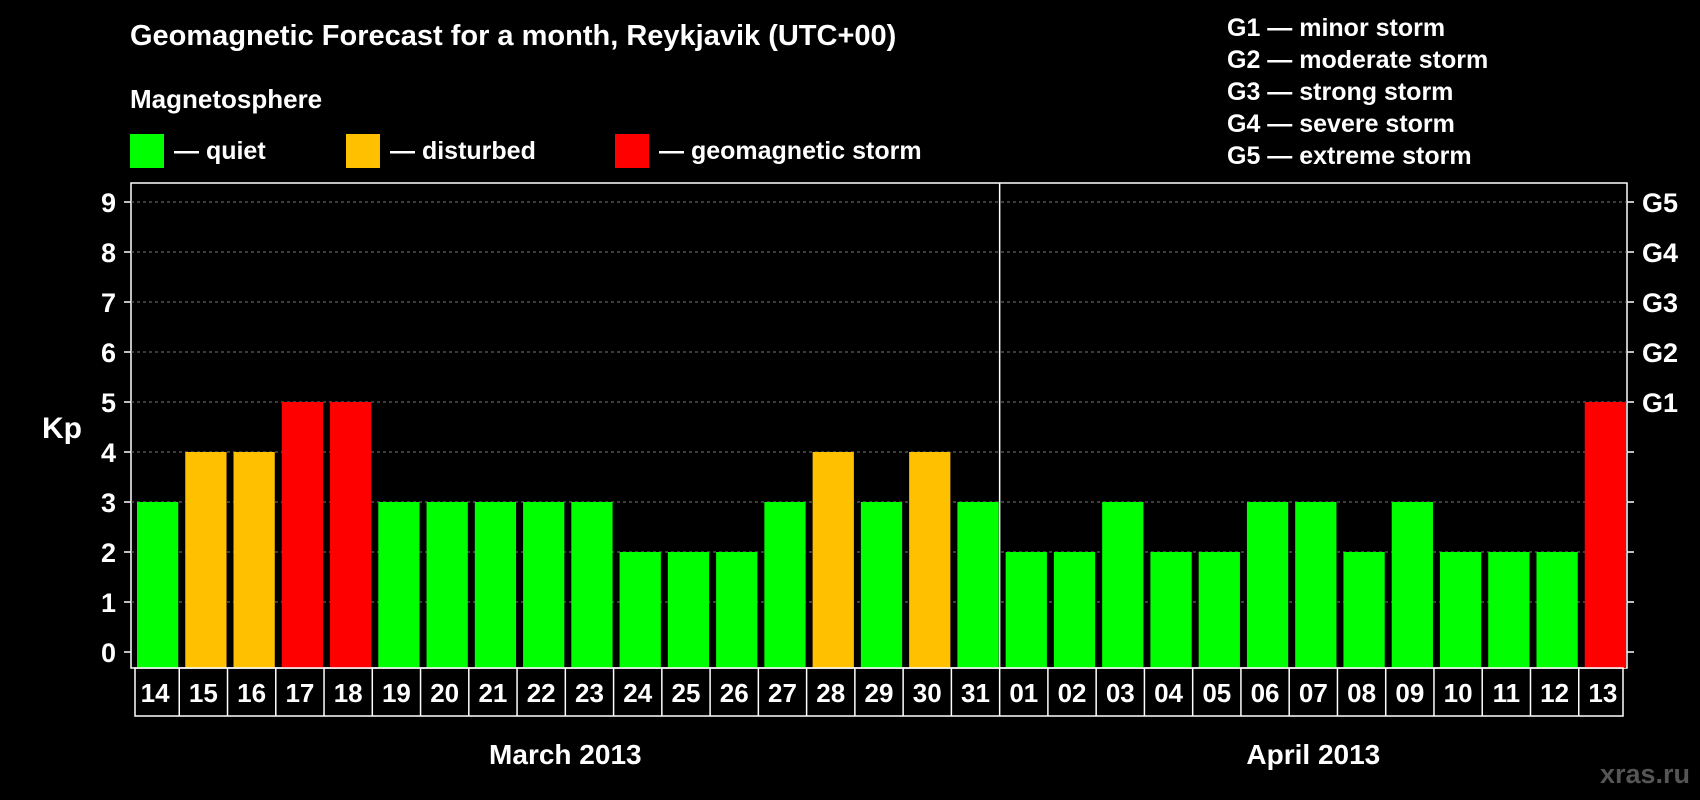  What do you see at coordinates (1660, 203) in the screenshot?
I see `g-level-label: G5` at bounding box center [1660, 203].